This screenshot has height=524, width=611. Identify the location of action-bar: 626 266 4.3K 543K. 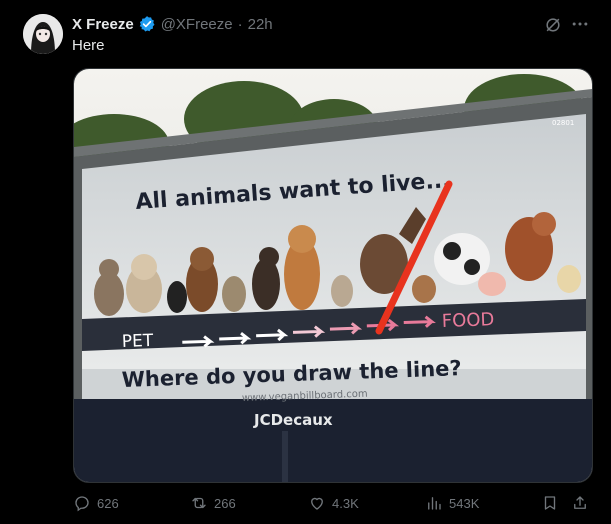
(333, 504).